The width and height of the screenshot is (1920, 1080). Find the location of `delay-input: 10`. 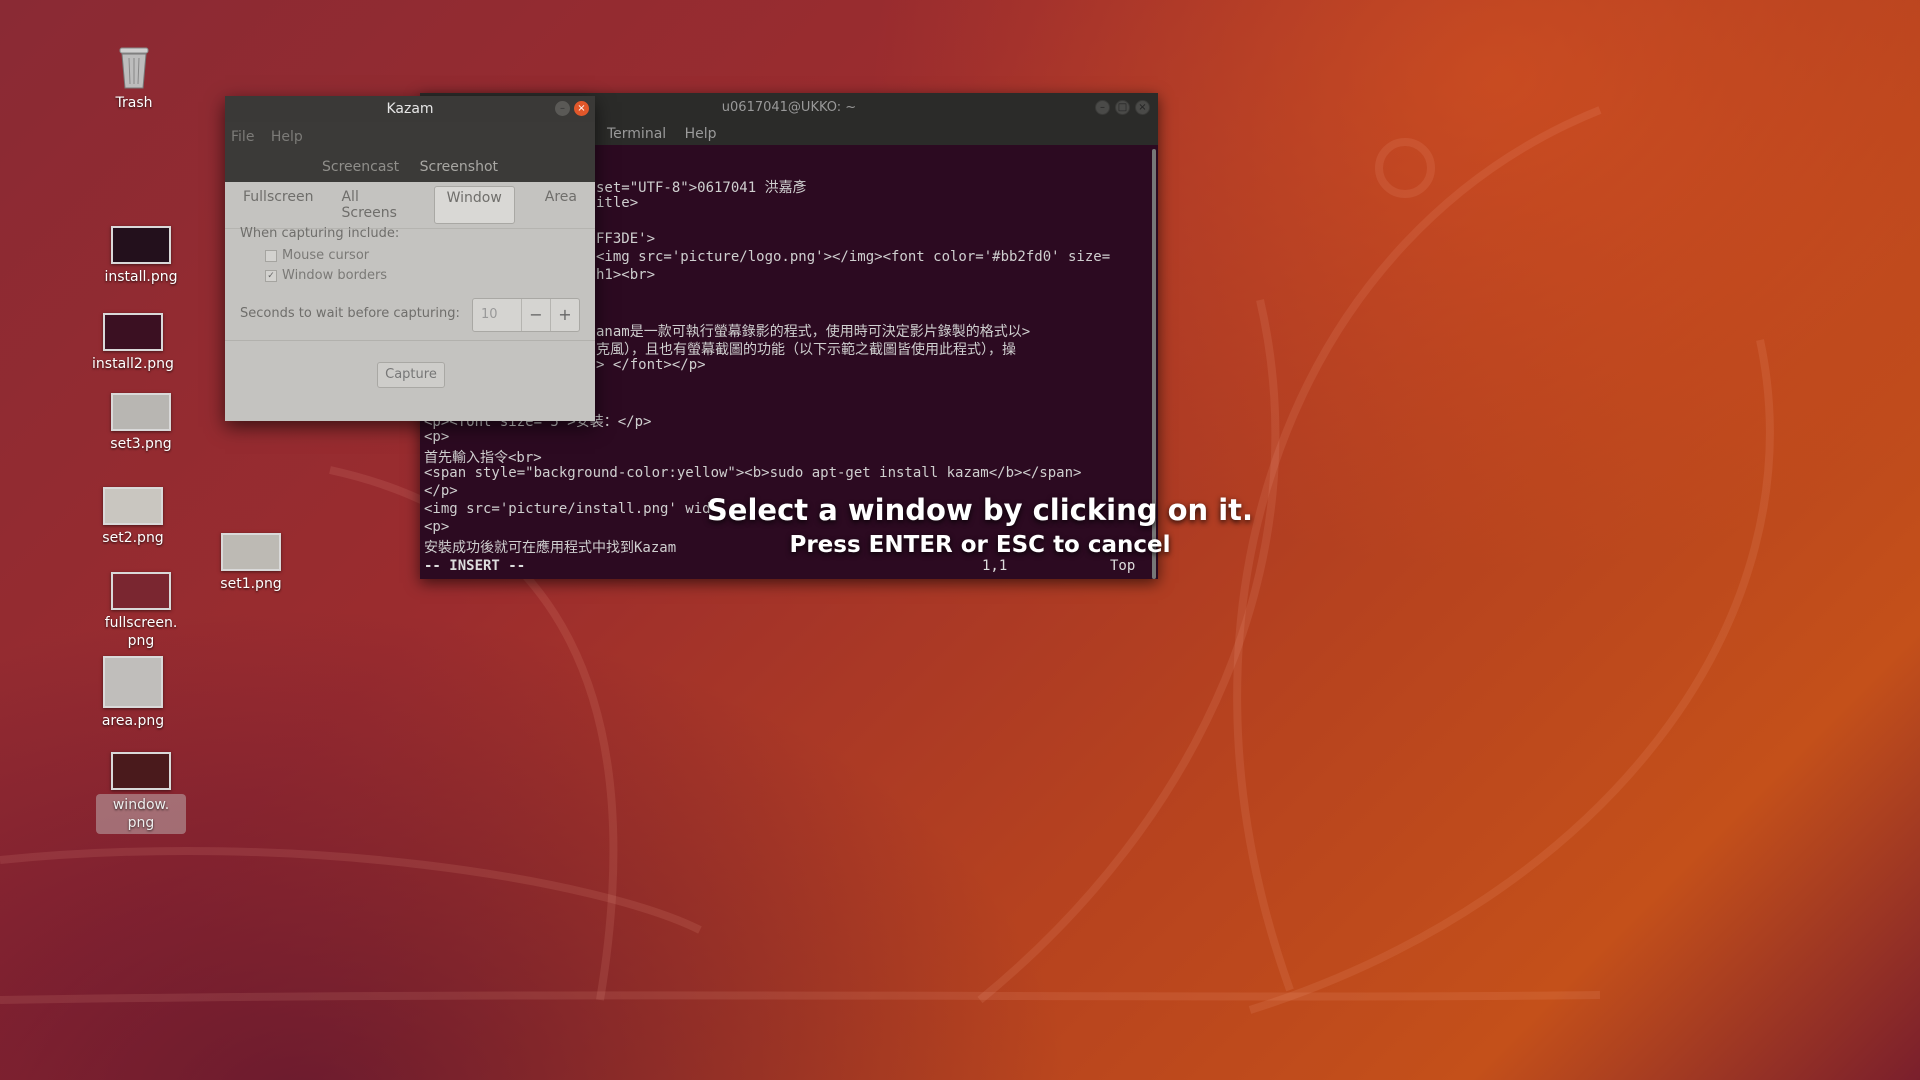

delay-input: 10 is located at coordinates (497, 315).